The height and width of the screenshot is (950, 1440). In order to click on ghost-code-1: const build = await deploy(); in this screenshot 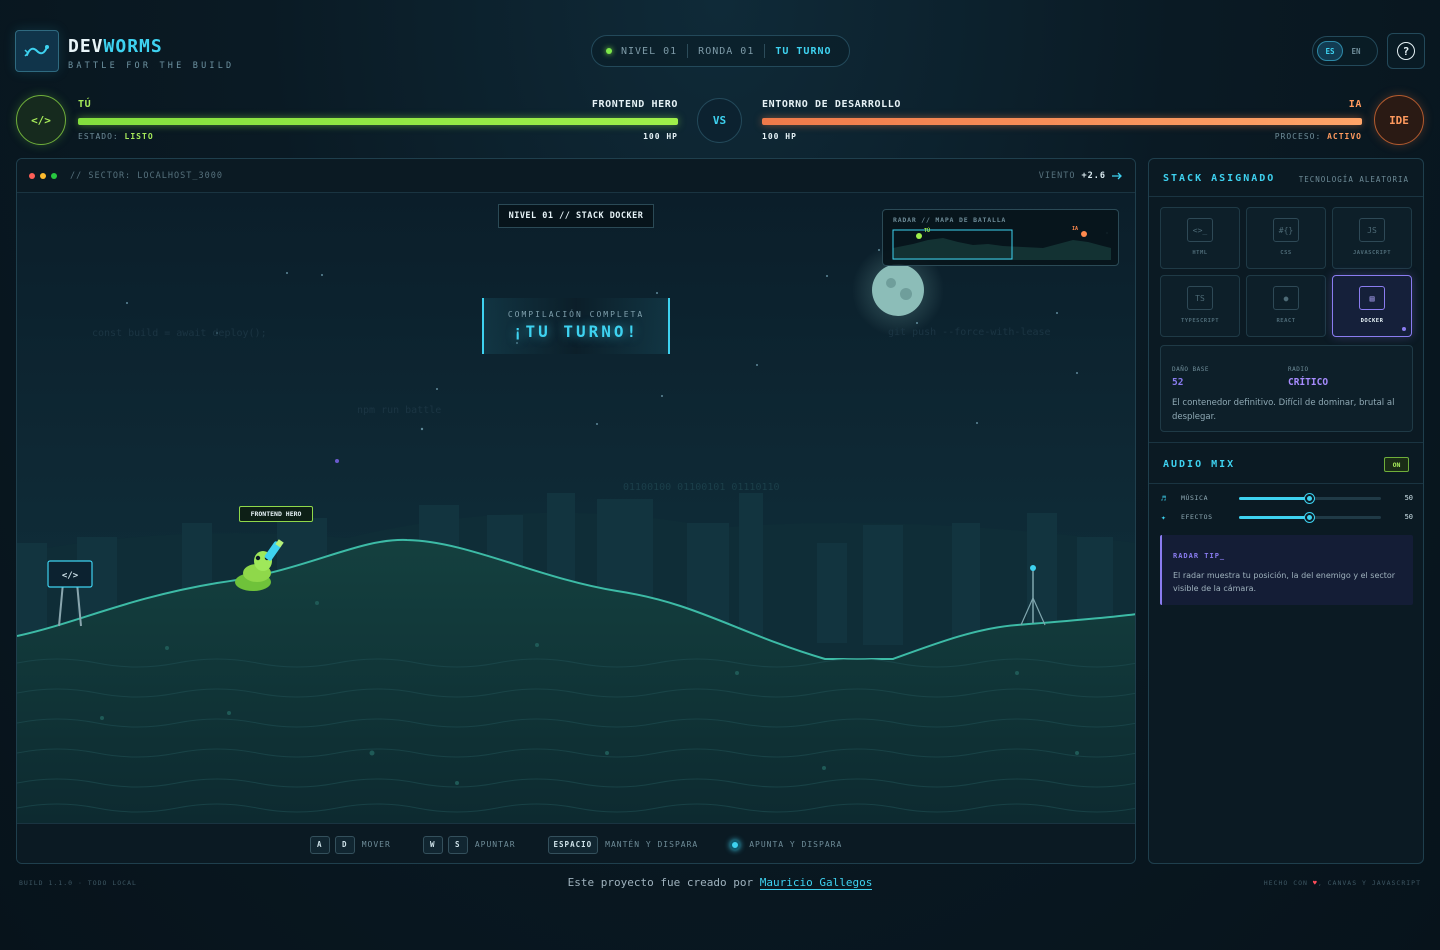, I will do `click(179, 333)`.